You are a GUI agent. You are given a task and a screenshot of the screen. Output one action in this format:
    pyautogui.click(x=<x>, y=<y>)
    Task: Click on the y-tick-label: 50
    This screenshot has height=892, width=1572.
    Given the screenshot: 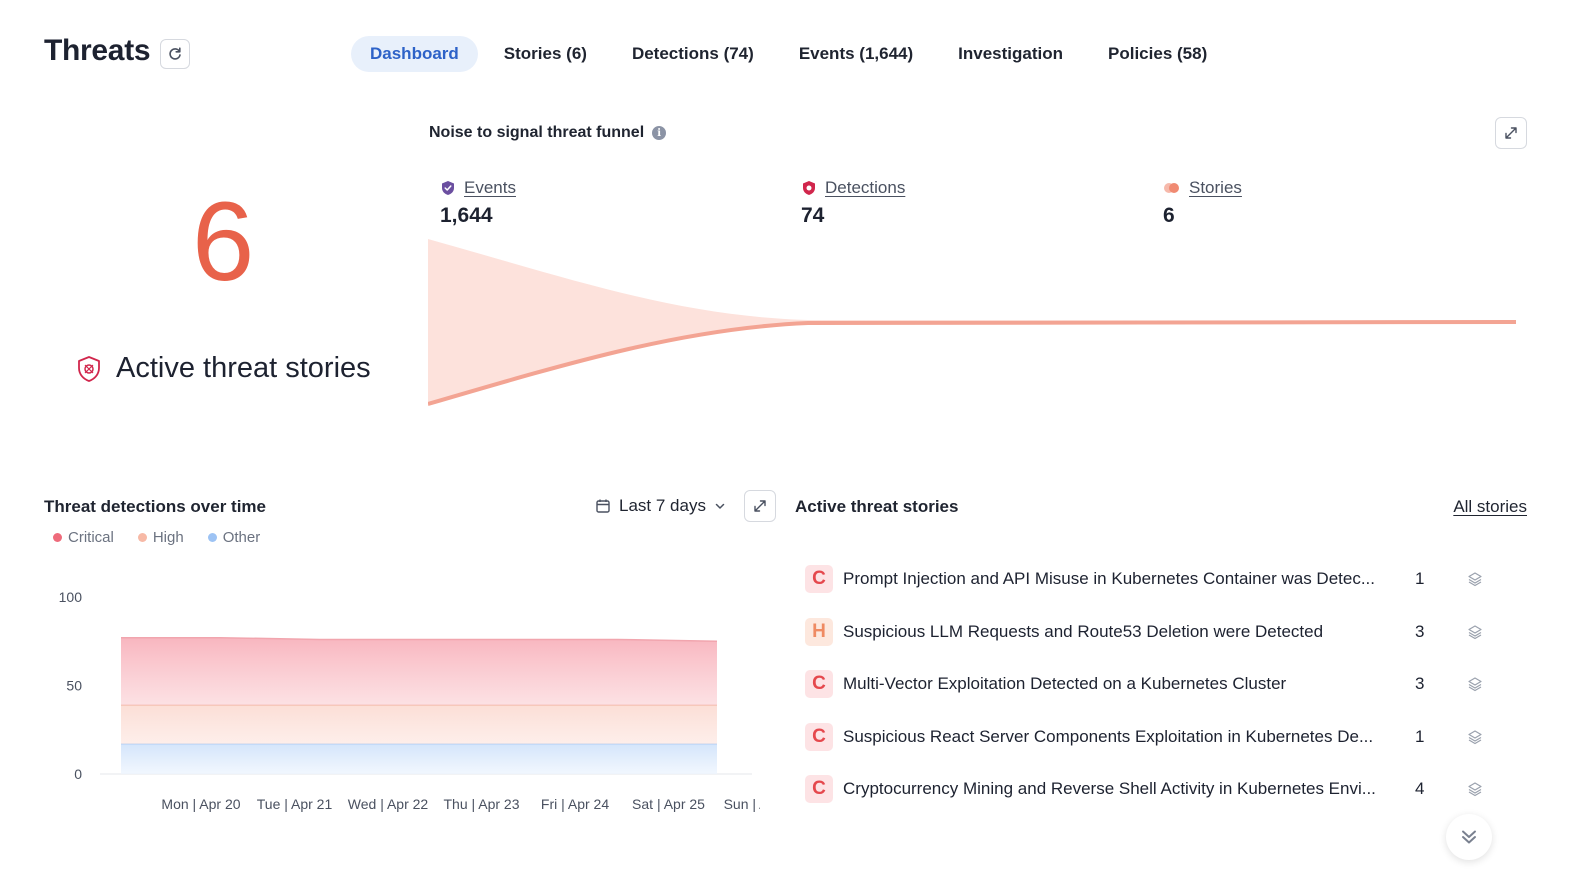 What is the action you would take?
    pyautogui.click(x=74, y=686)
    